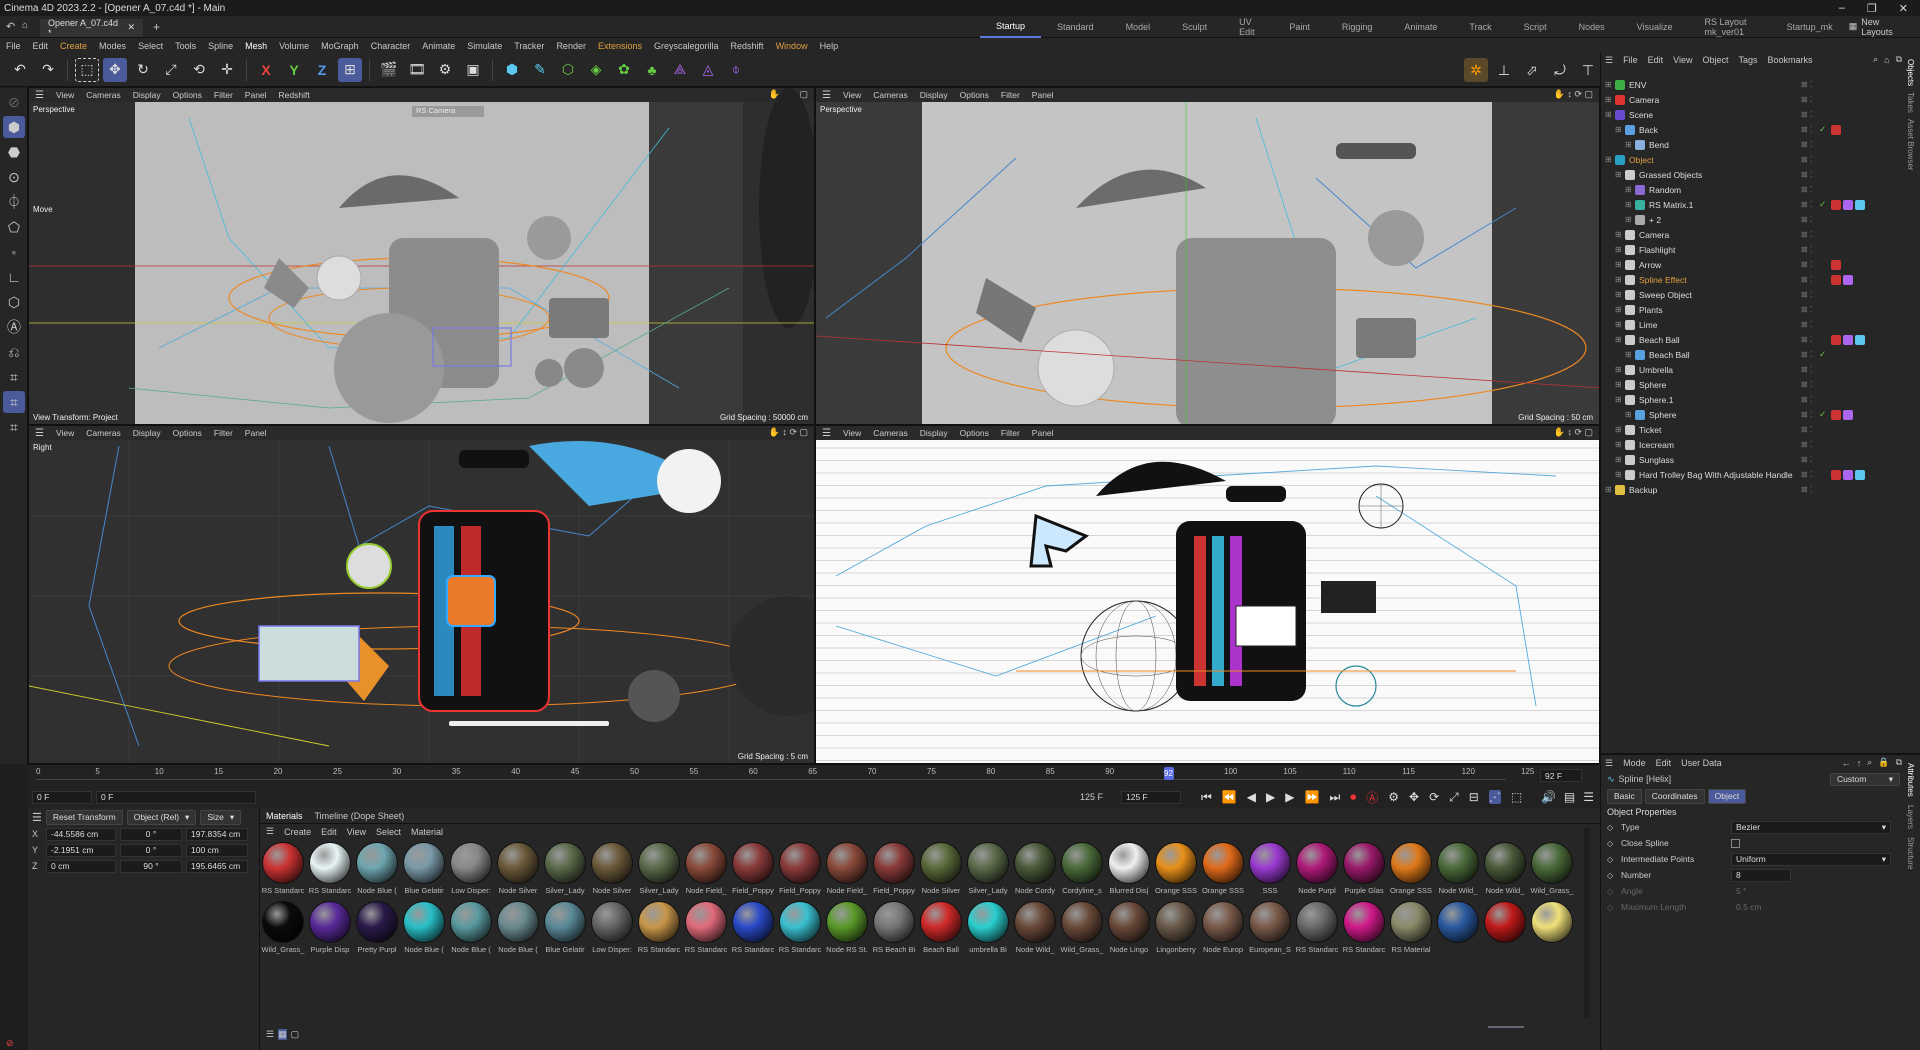  I want to click on tag-icon, so click(1842, 279).